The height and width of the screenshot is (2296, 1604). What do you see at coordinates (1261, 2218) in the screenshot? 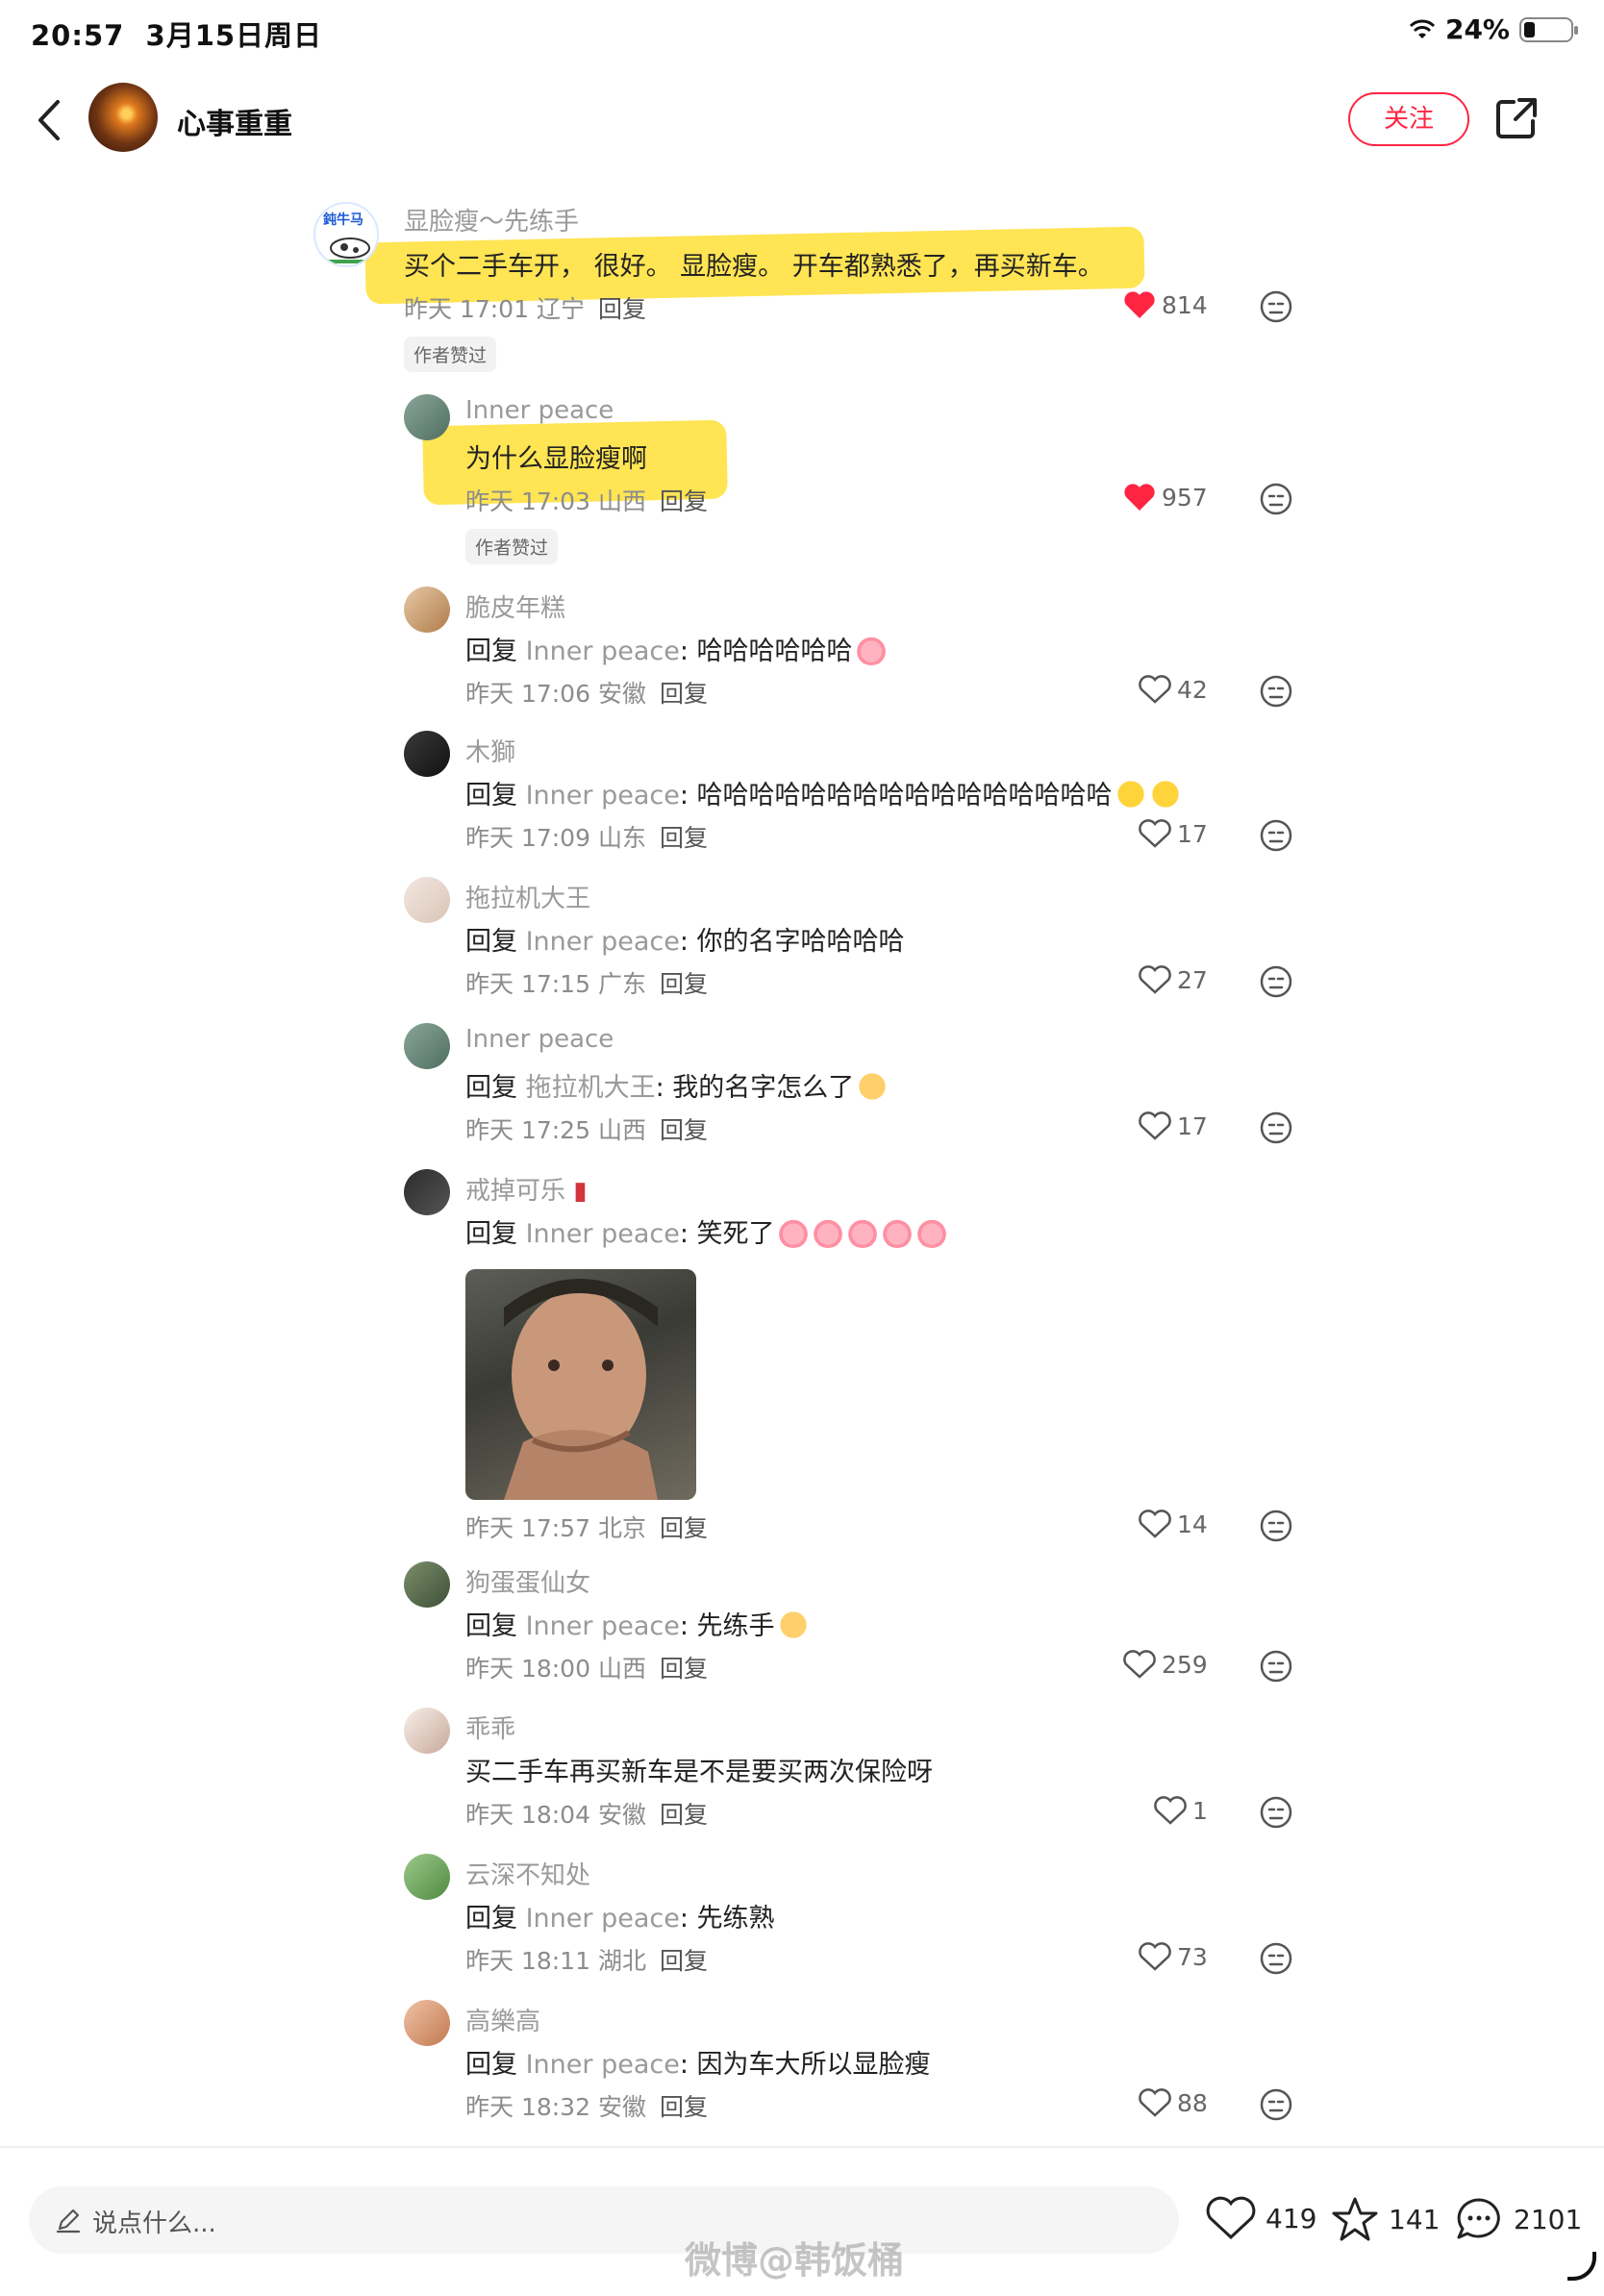
I see `like-stat: 419` at bounding box center [1261, 2218].